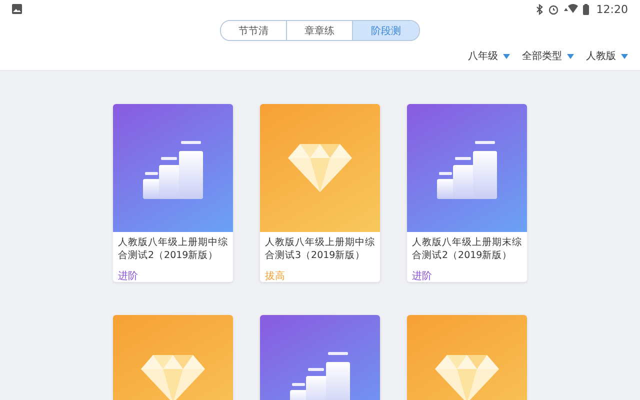 The width and height of the screenshot is (640, 400). I want to click on clock-time: 12:20, so click(612, 9).